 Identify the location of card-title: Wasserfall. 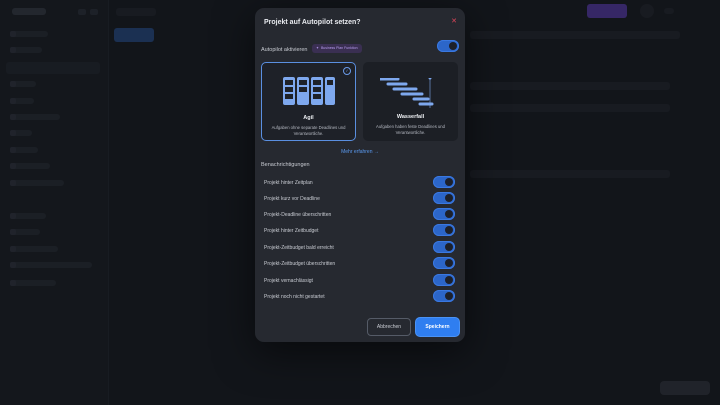
(410, 117).